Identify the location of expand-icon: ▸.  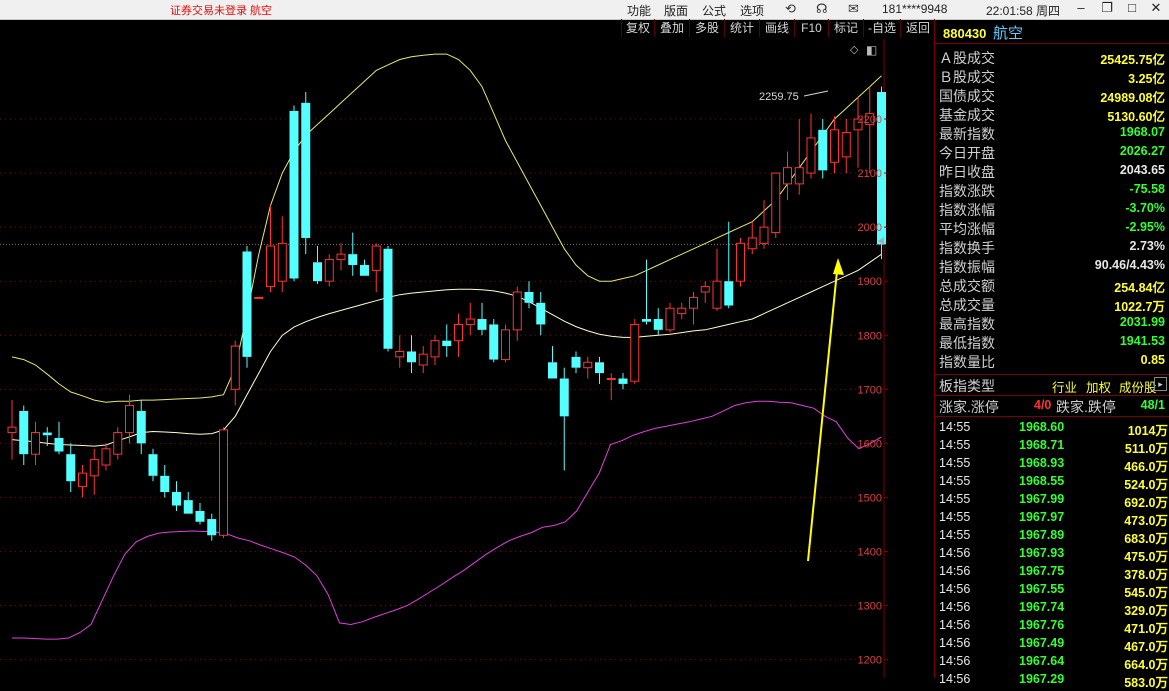
(1160, 384).